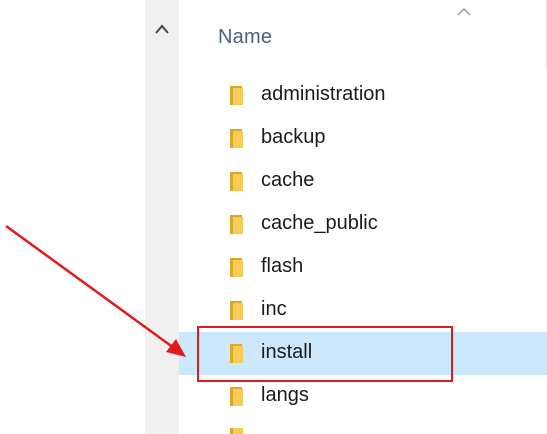 Image resolution: width=547 pixels, height=434 pixels. Describe the element at coordinates (325, 354) in the screenshot. I see `annotation-highlight-box` at that location.